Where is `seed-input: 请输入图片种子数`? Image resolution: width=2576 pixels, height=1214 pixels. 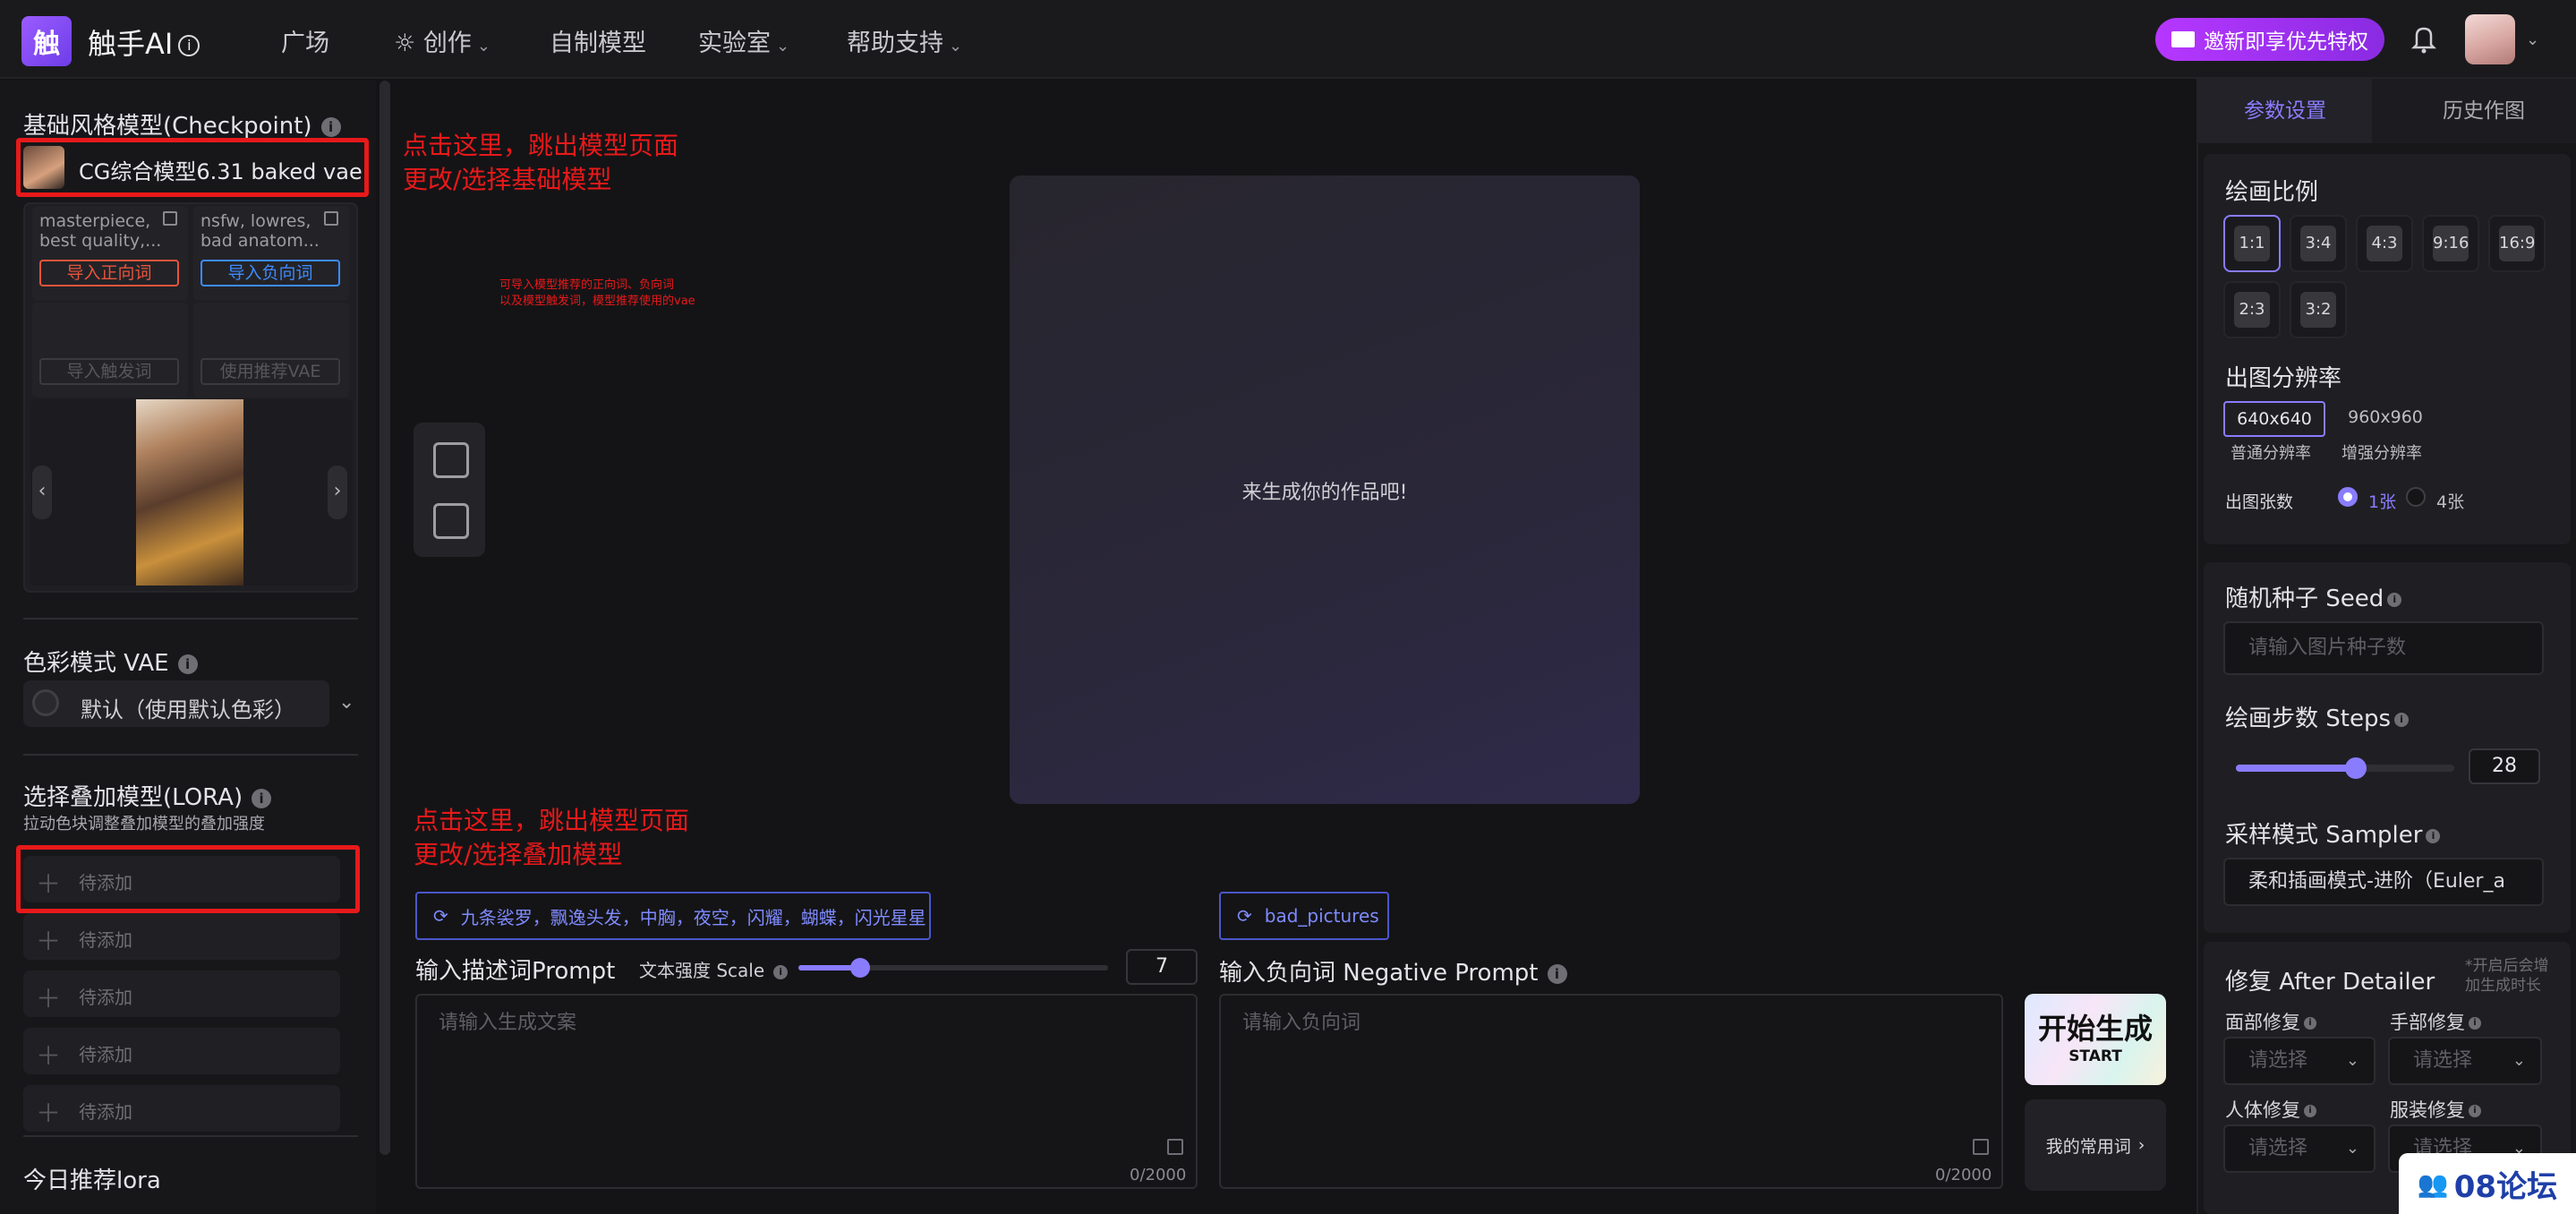
seed-input: 请输入图片种子数 is located at coordinates (2383, 648).